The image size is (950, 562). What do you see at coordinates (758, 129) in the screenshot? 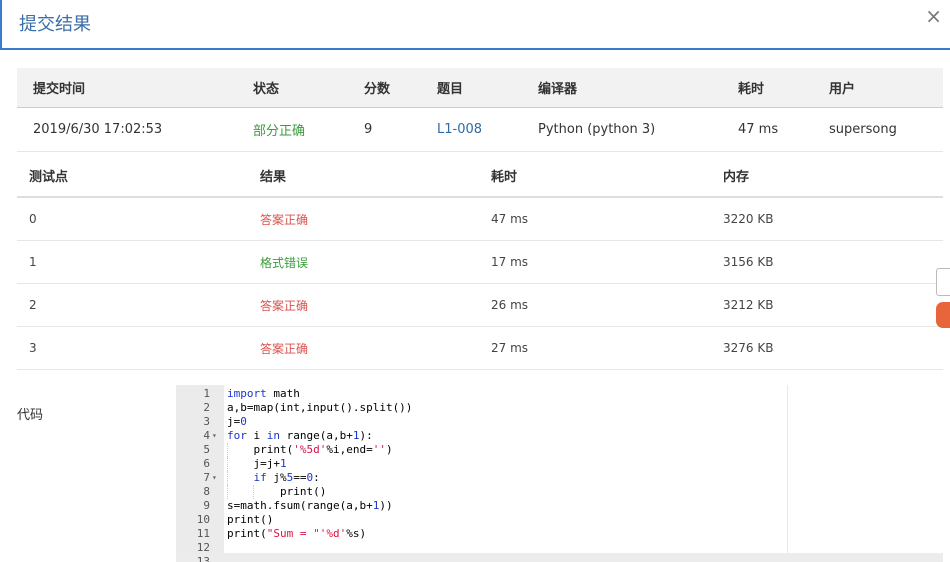
I see `elapsed-value: 47 ms` at bounding box center [758, 129].